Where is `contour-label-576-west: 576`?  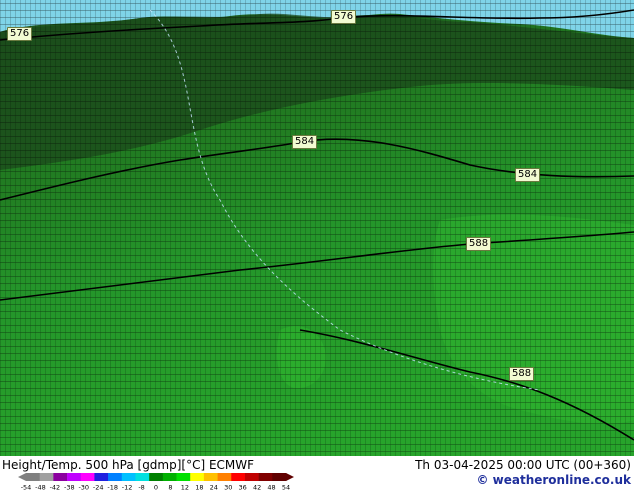 contour-label-576-west: 576 is located at coordinates (20, 34).